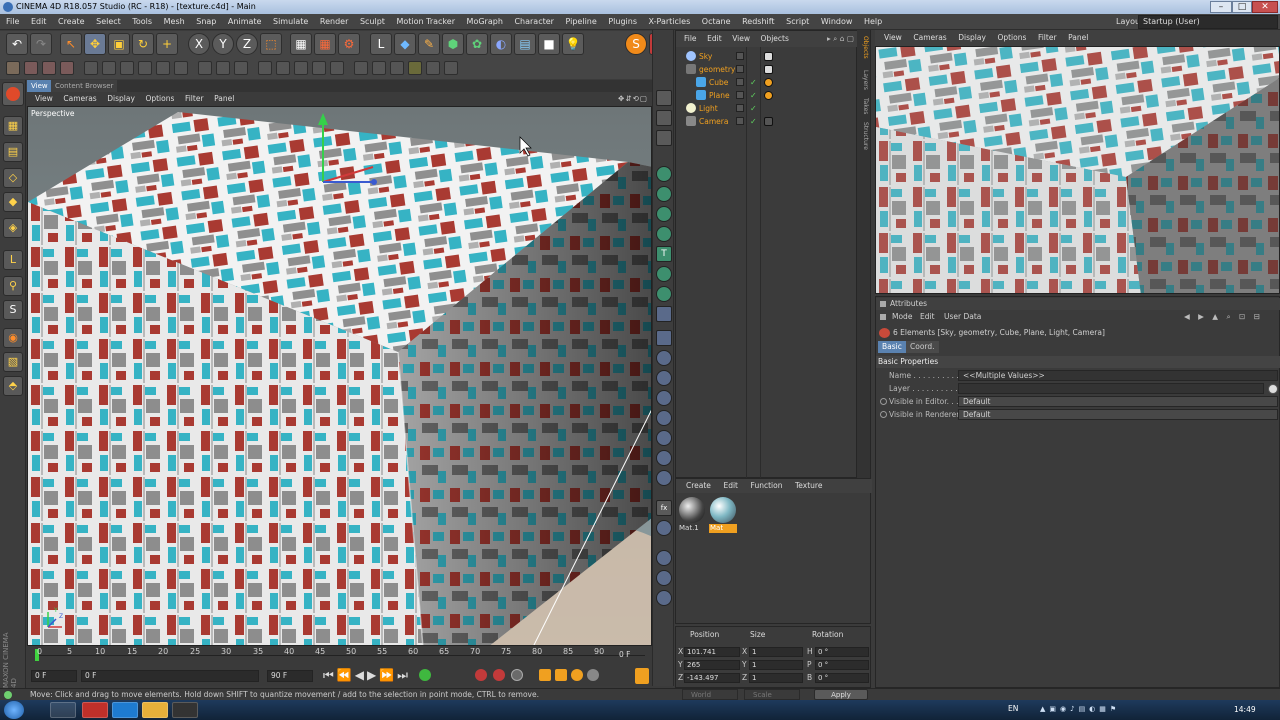  What do you see at coordinates (664, 194) in the screenshot?
I see `fracture-icon` at bounding box center [664, 194].